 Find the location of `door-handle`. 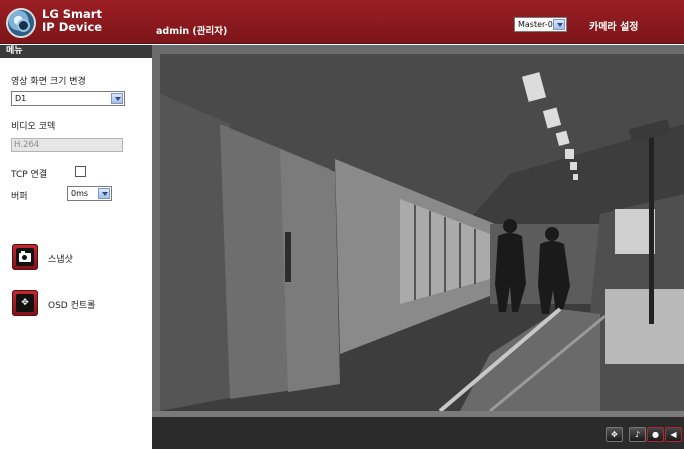

door-handle is located at coordinates (288, 257).